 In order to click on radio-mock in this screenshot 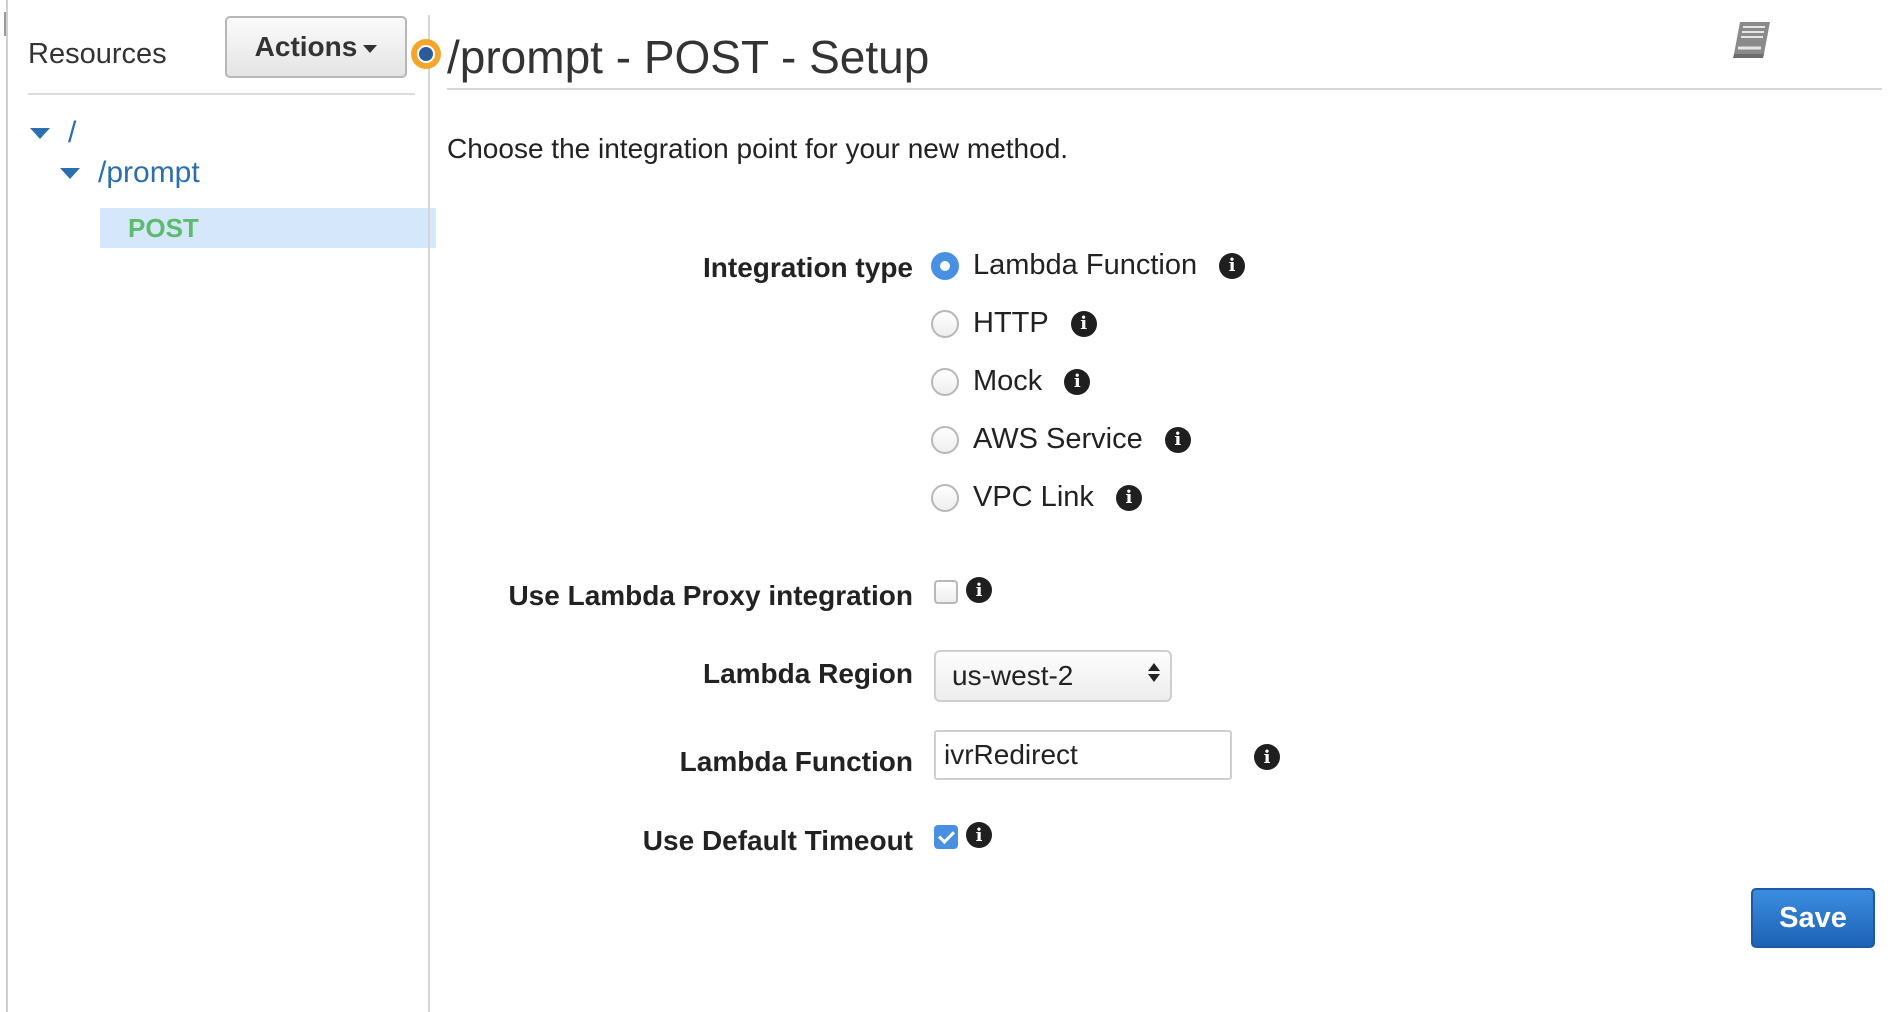, I will do `click(945, 381)`.